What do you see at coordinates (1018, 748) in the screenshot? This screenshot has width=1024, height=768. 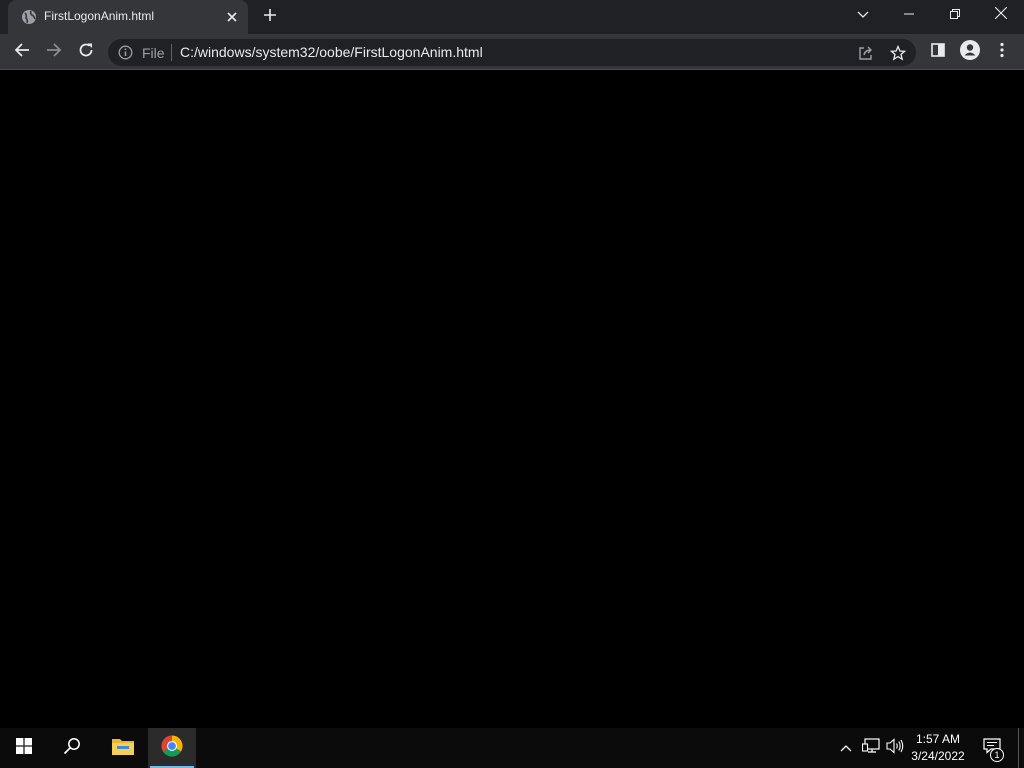 I see `show-desktop-button` at bounding box center [1018, 748].